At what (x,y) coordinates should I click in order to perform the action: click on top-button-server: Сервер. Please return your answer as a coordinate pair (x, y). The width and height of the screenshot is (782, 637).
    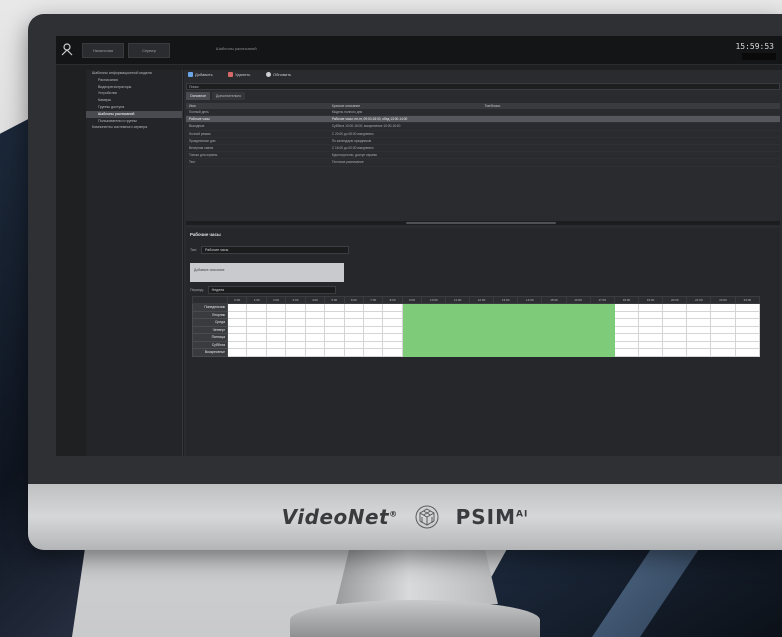
    Looking at the image, I should click on (149, 50).